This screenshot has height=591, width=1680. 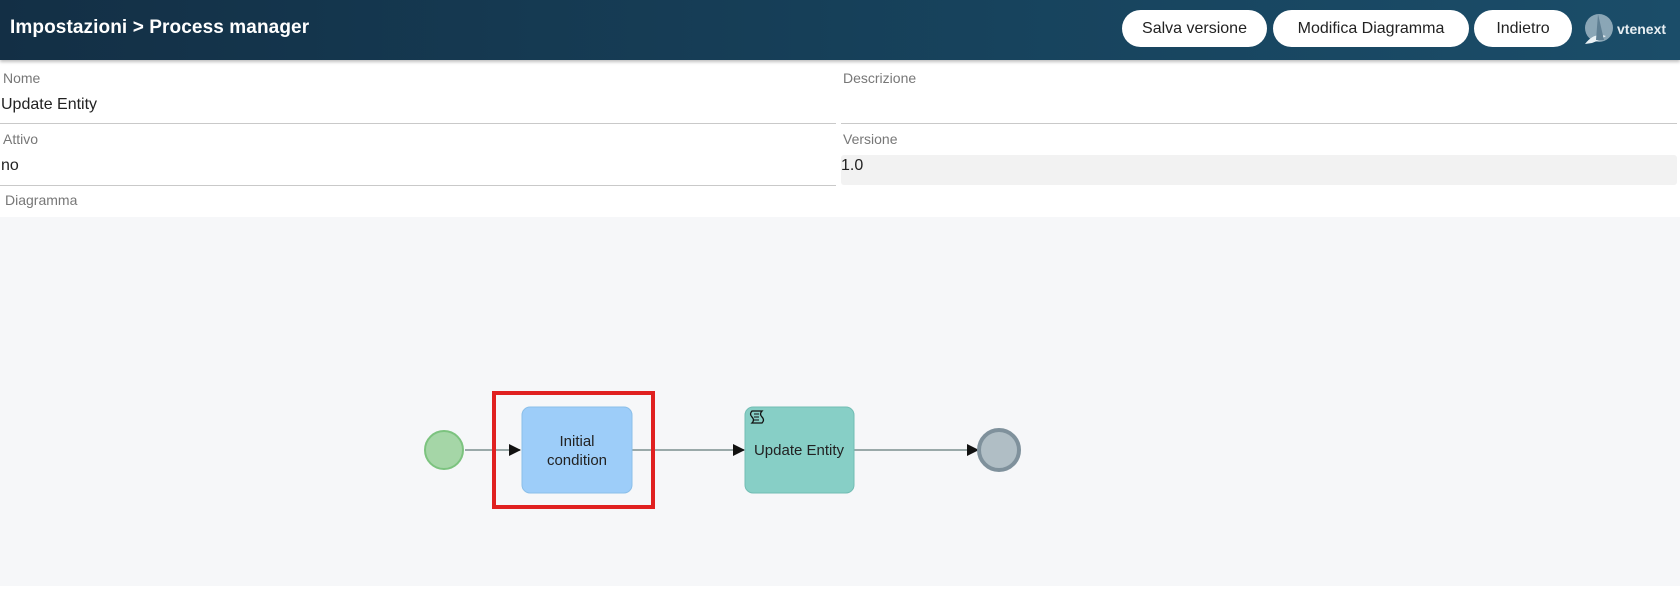 What do you see at coordinates (576, 441) in the screenshot?
I see `initial-condition-label-line1: Initial` at bounding box center [576, 441].